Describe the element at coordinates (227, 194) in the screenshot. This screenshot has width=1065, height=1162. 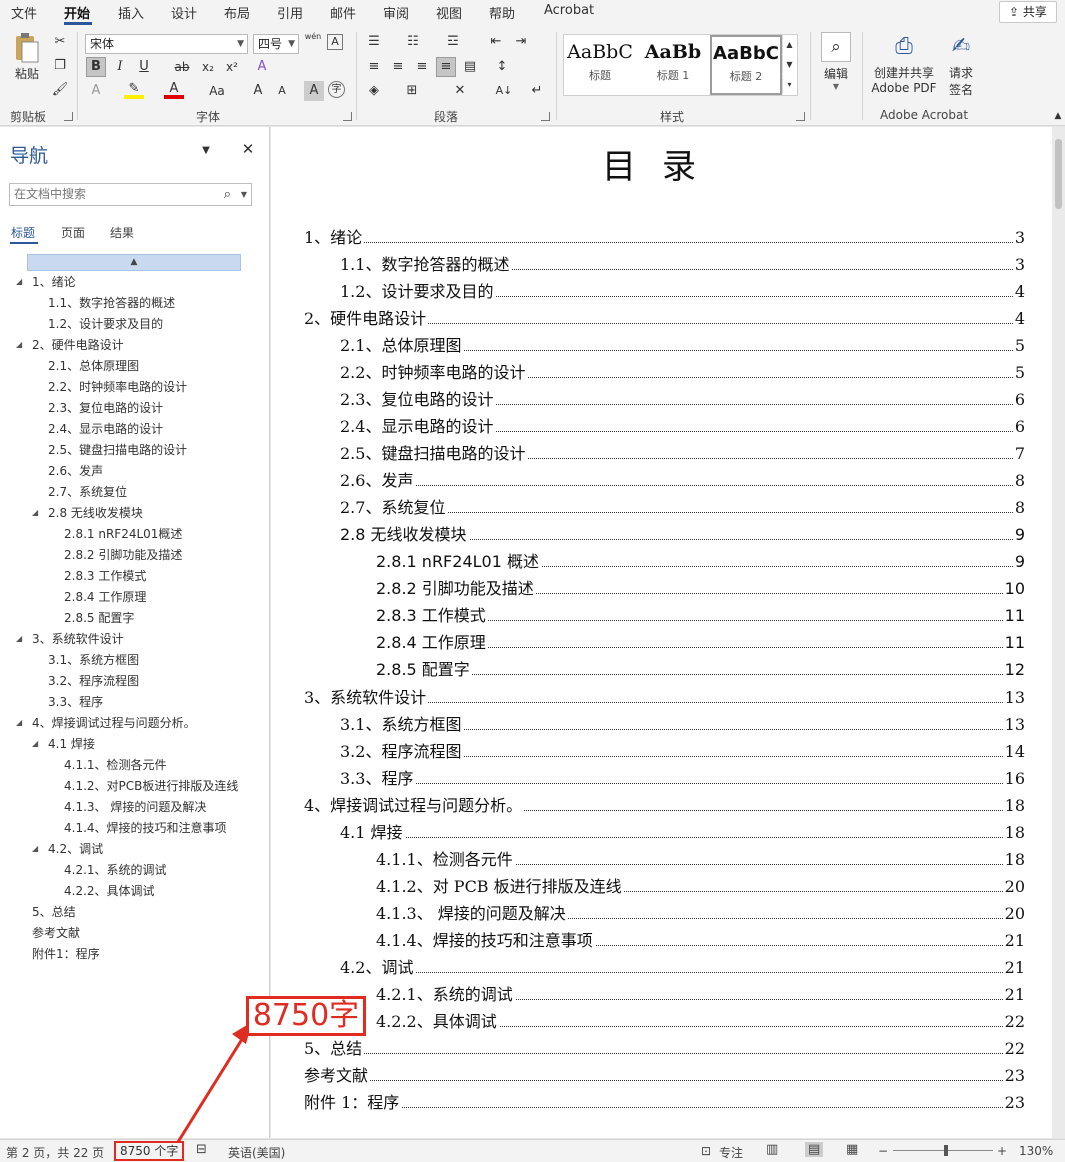
I see `search-icon: ⌕` at that location.